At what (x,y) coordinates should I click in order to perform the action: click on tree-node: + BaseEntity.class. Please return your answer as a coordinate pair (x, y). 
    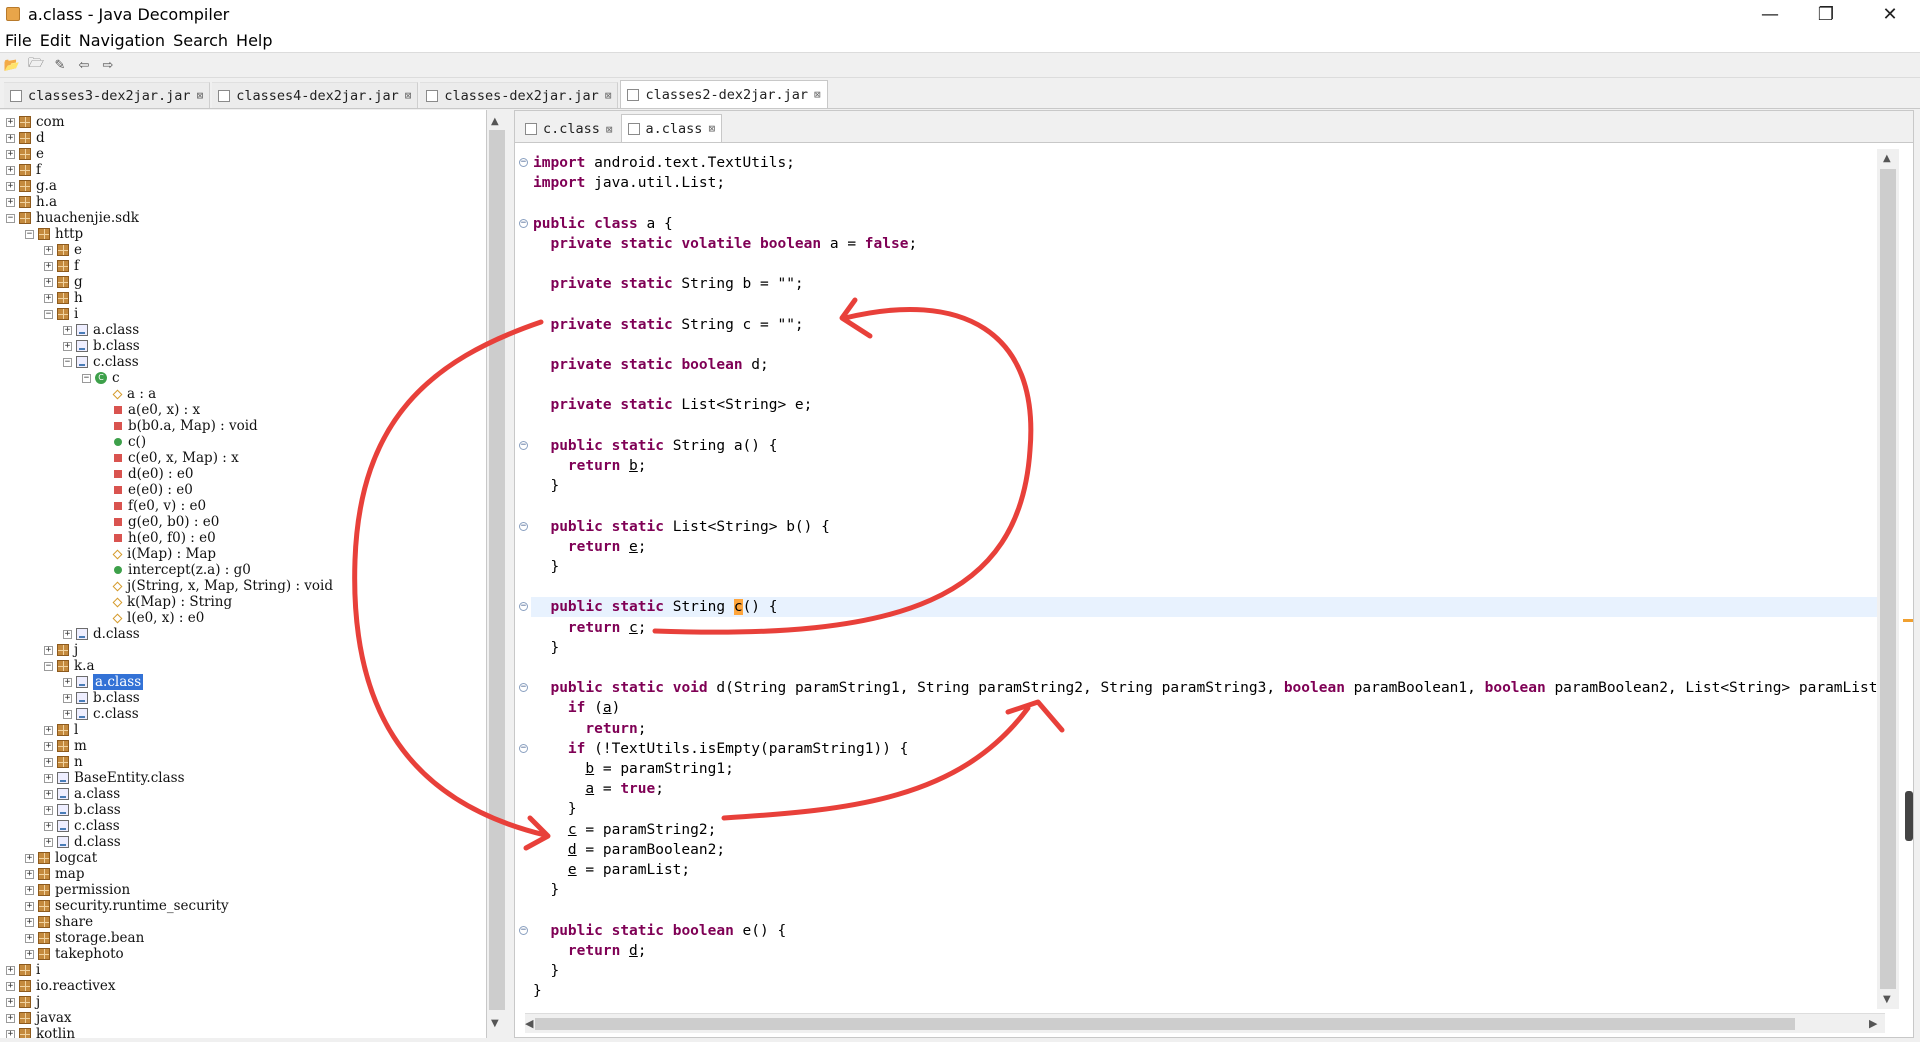
    Looking at the image, I should click on (114, 778).